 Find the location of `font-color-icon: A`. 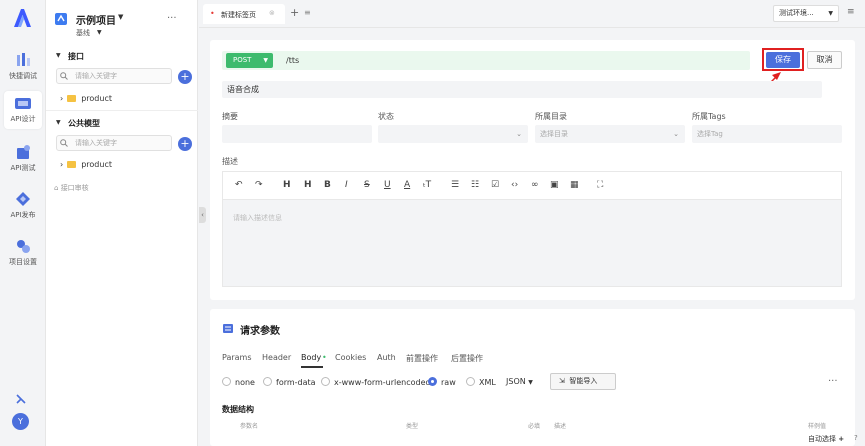

font-color-icon: A is located at coordinates (407, 185).